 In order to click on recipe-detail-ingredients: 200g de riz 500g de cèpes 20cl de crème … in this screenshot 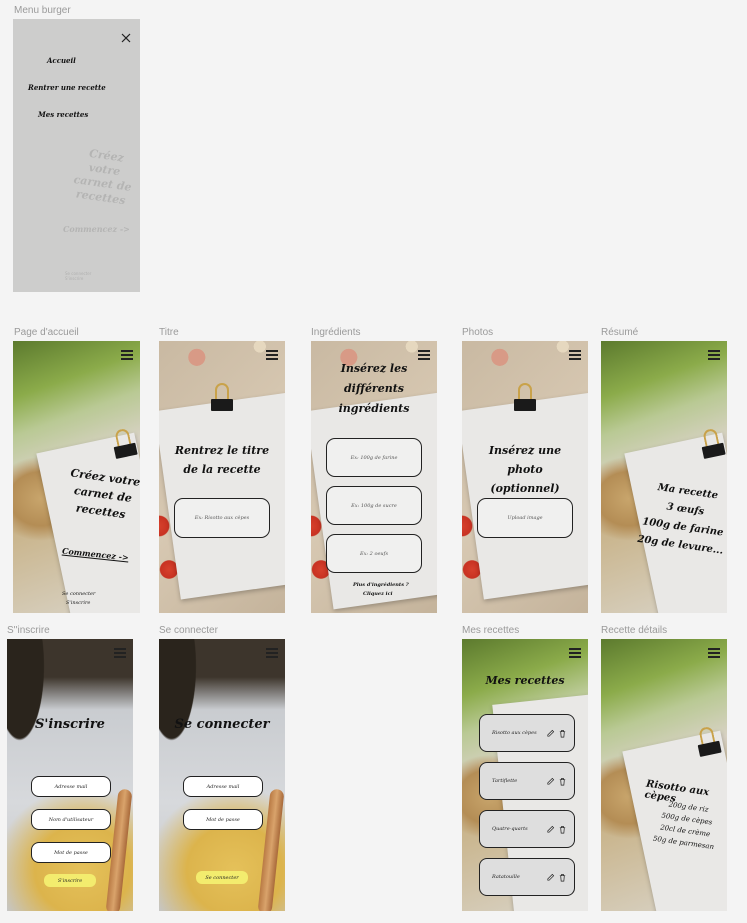, I will do `click(686, 824)`.